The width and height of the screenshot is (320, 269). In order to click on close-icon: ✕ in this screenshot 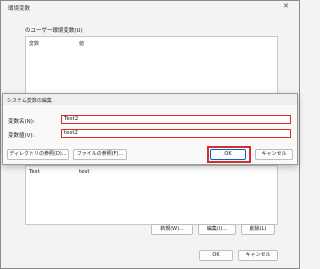, I will do `click(286, 6)`.